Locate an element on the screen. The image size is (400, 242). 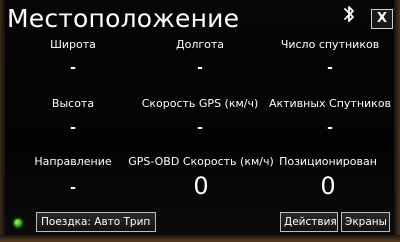
heading-value: - is located at coordinates (73, 188).